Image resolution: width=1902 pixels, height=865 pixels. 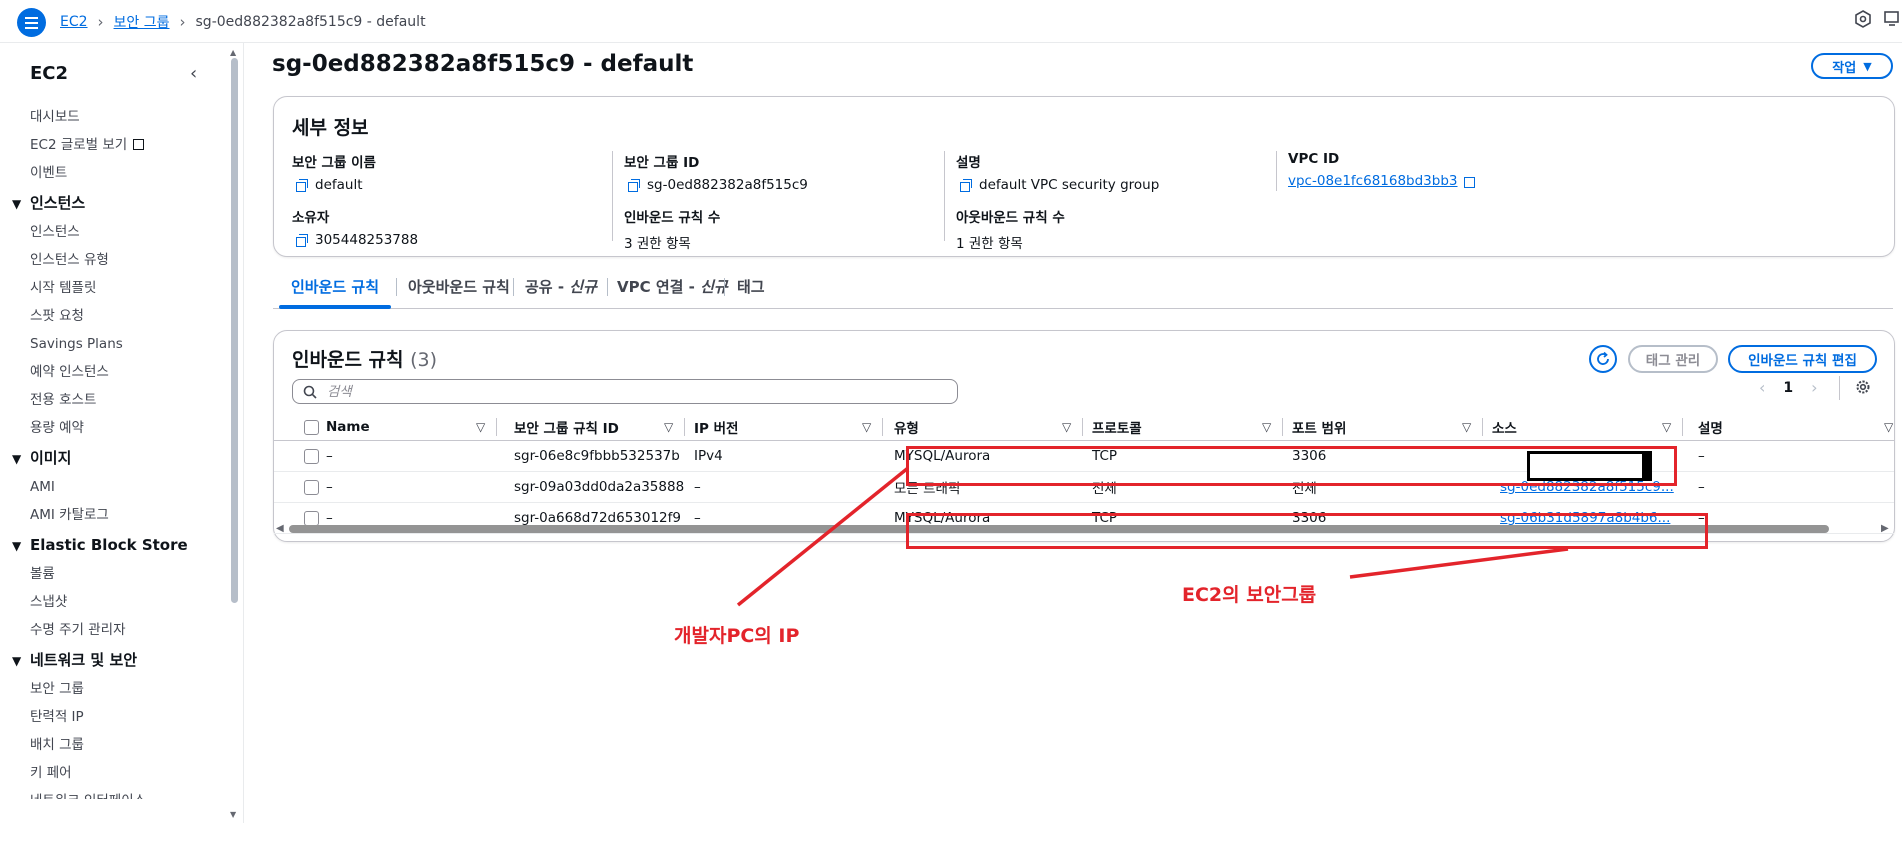 What do you see at coordinates (58, 203) in the screenshot?
I see `sidebar-group-label: 인스턴스` at bounding box center [58, 203].